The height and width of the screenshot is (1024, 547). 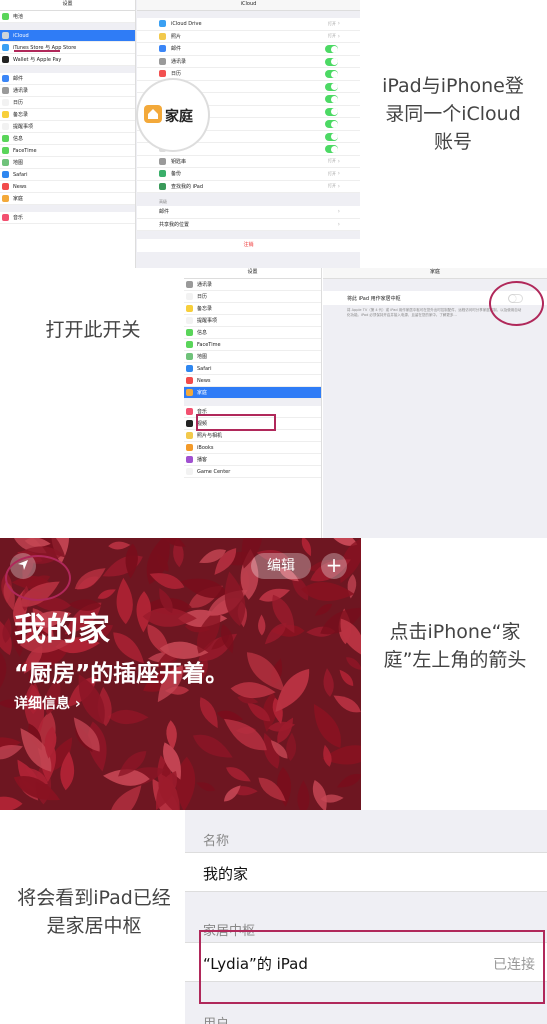 I want to click on sidebar-item-5: 日历, so click(x=67, y=103).